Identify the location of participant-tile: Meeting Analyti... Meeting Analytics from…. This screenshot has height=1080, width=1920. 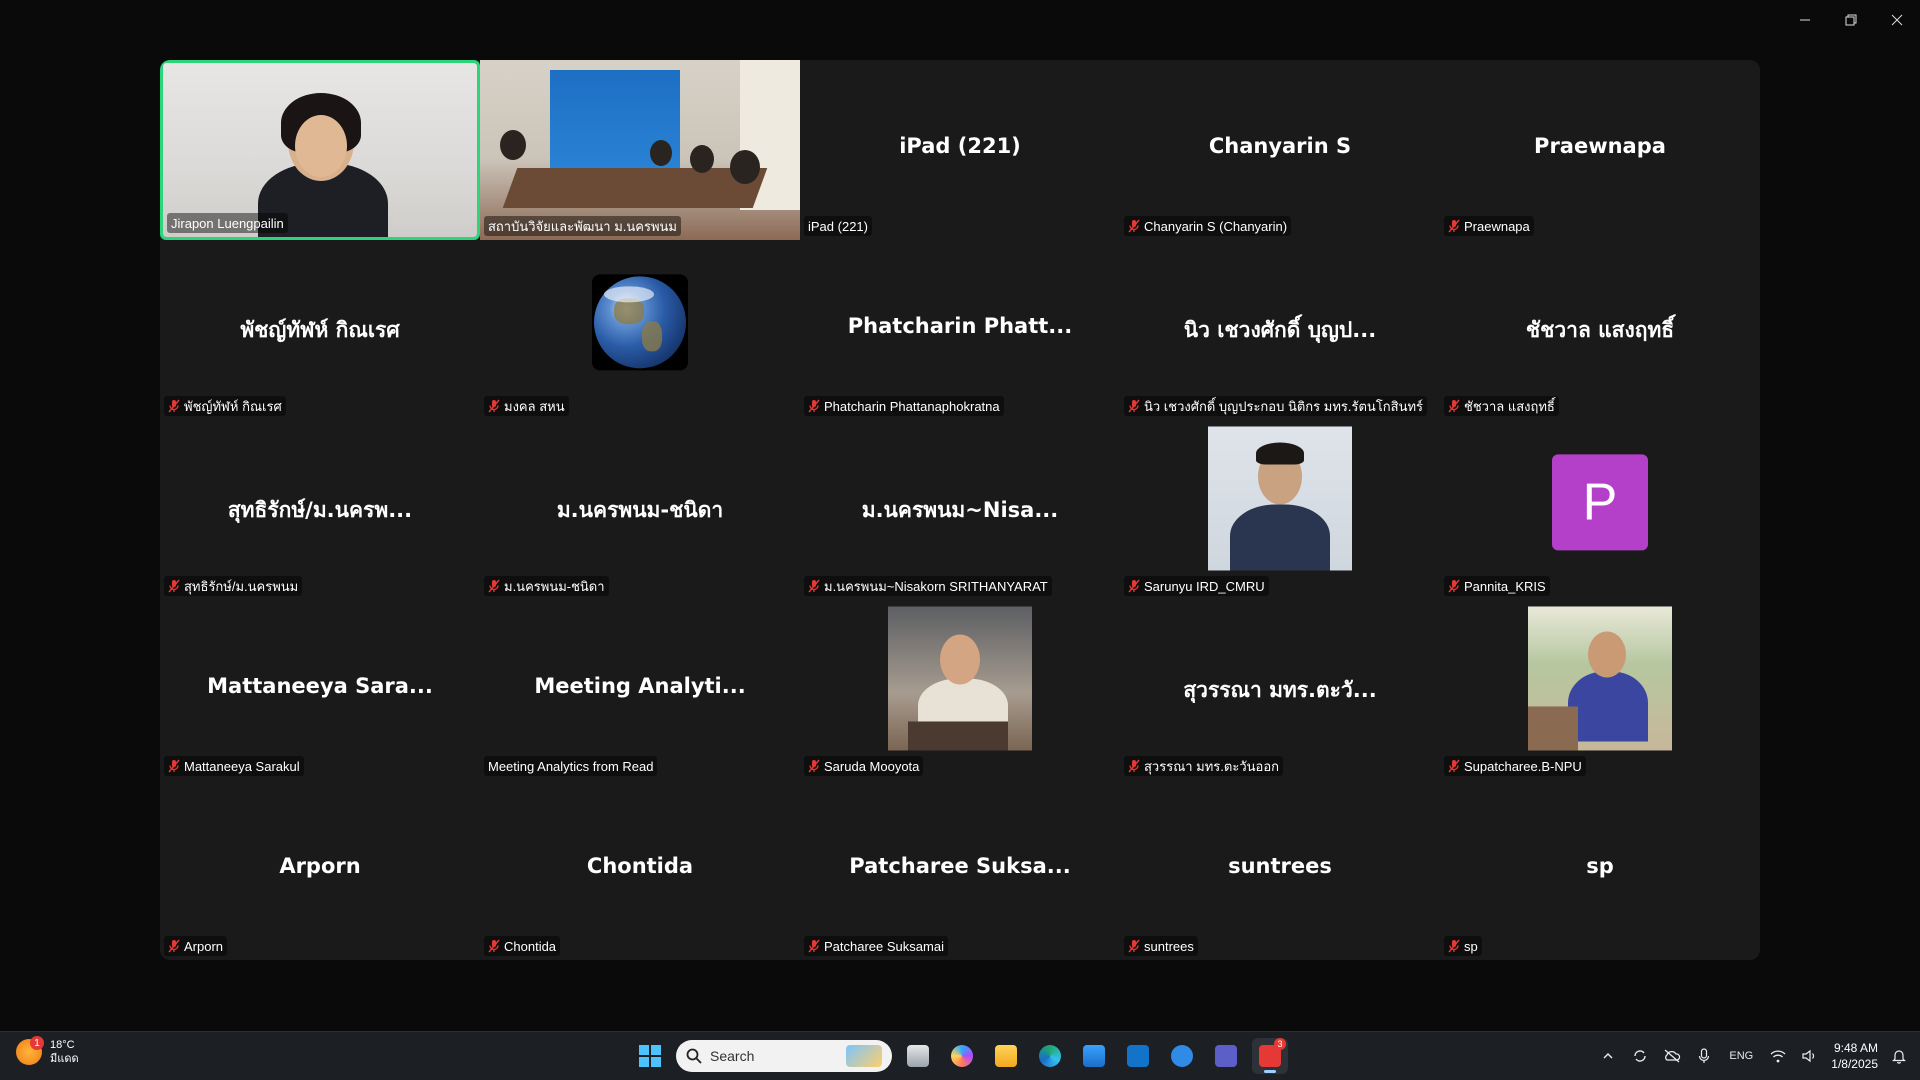
(640, 690).